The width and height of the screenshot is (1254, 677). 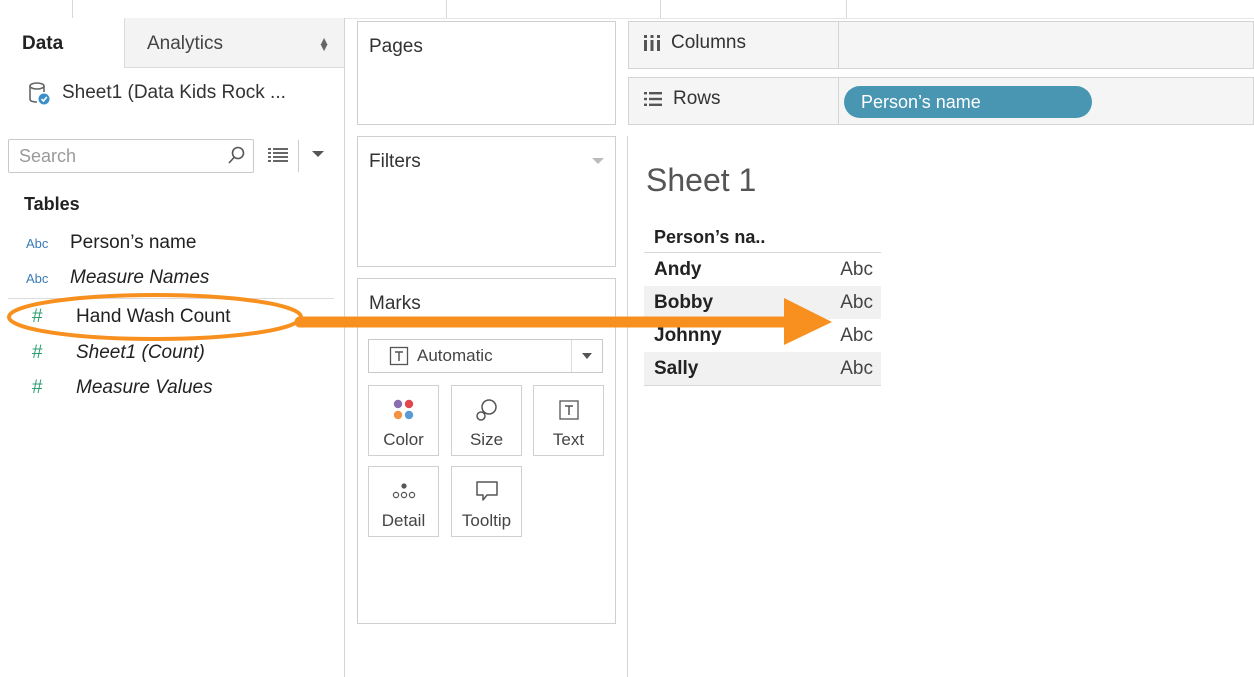 I want to click on pages-title: Pages, so click(x=396, y=46).